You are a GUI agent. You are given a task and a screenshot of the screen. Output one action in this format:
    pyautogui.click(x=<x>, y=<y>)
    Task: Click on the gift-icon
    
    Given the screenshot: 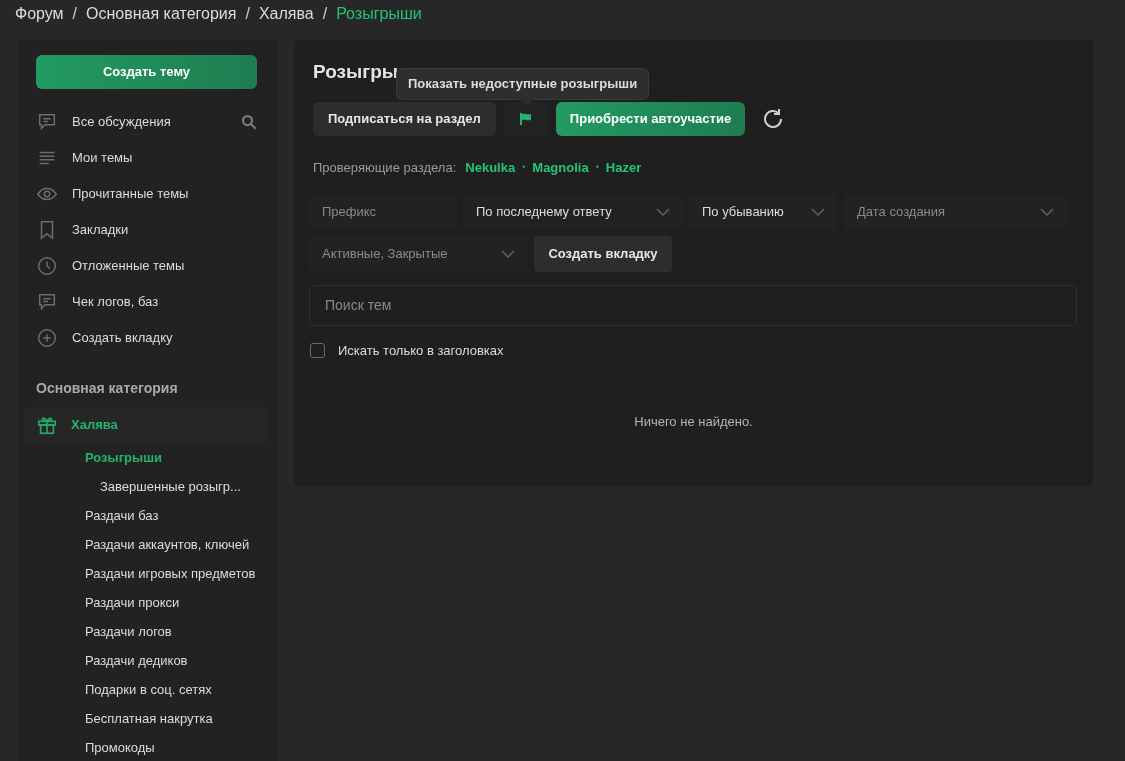 What is the action you would take?
    pyautogui.click(x=47, y=425)
    